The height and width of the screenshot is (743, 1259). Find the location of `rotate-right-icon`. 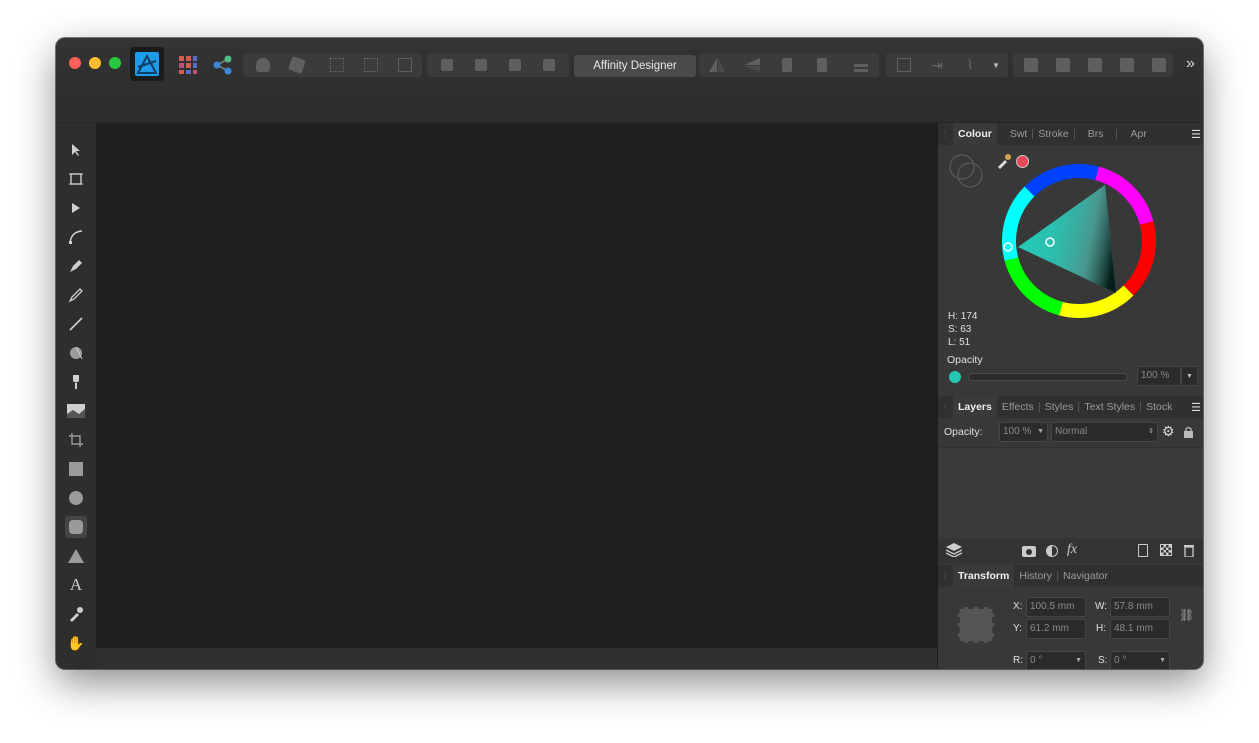

rotate-right-icon is located at coordinates (822, 65).